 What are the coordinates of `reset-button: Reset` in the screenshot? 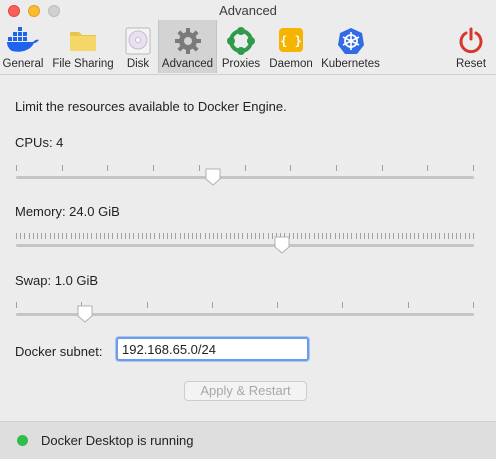 It's located at (471, 46).